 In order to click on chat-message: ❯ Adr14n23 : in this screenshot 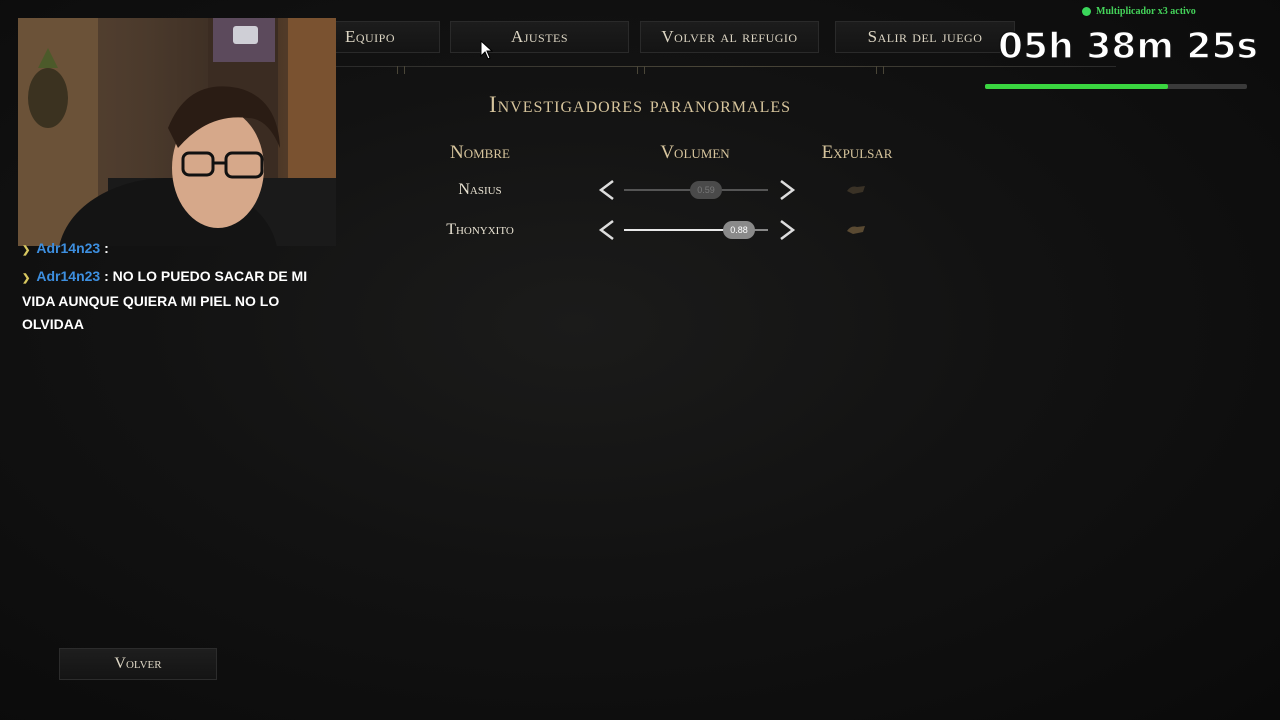, I will do `click(174, 249)`.